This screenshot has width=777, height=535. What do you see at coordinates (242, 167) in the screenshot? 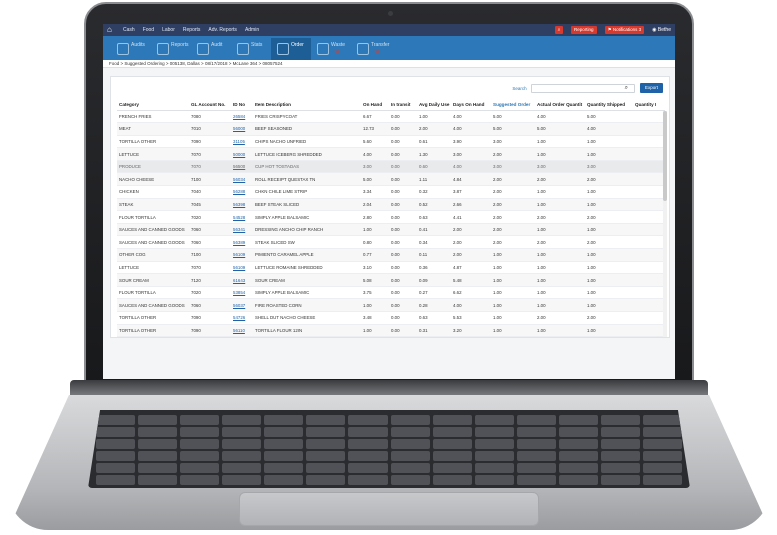
I see `item-id-link: 56500` at bounding box center [242, 167].